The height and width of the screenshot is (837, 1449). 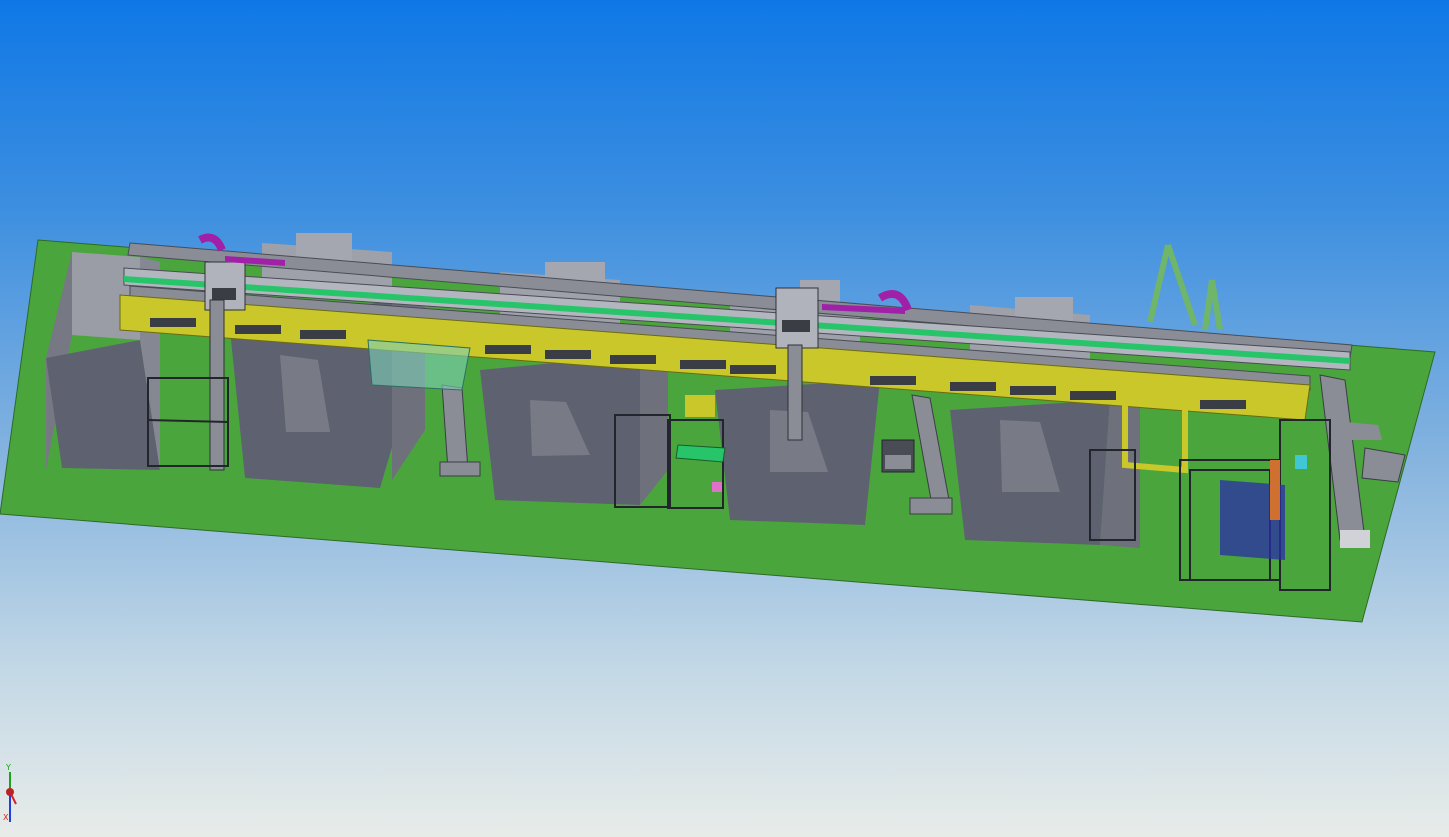 I want to click on axis-triad-graphic: Y X, so click(x=10, y=792).